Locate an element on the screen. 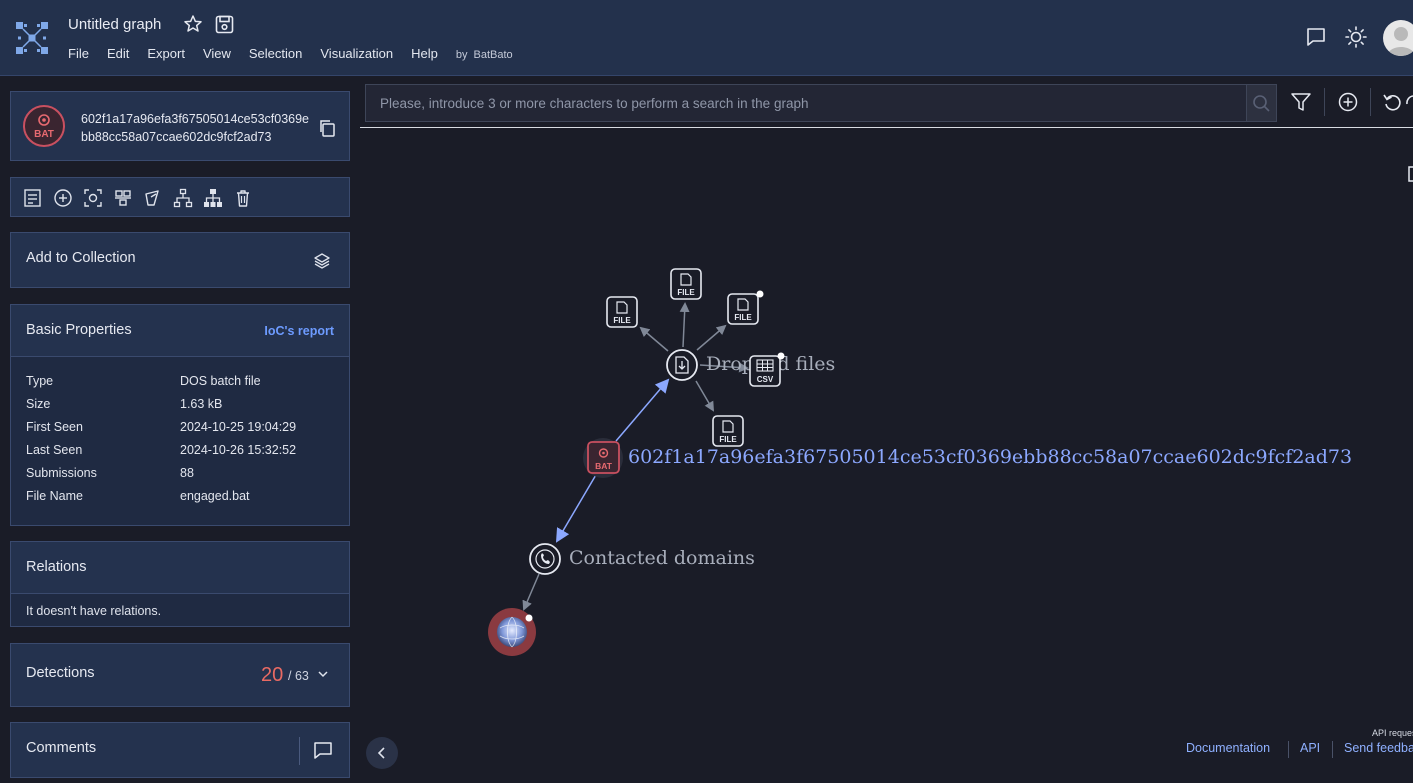 The height and width of the screenshot is (783, 1413). menu-export: Export is located at coordinates (166, 53).